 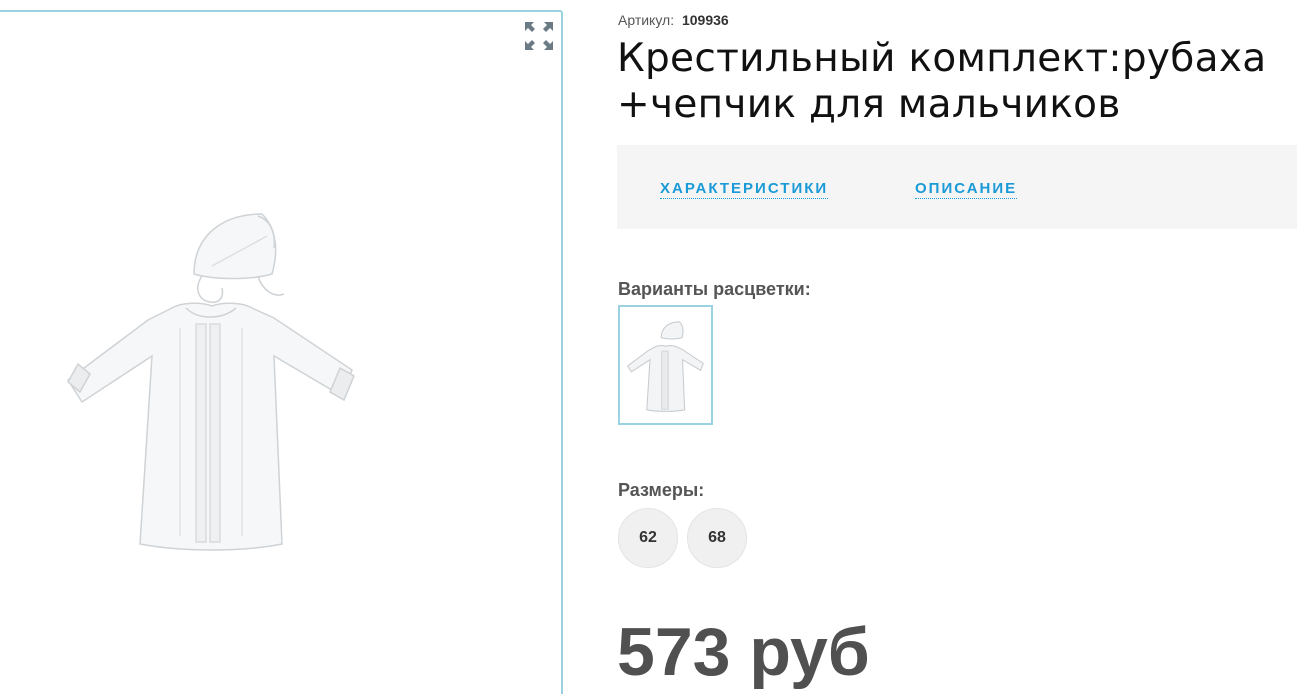 What do you see at coordinates (661, 490) in the screenshot?
I see `sizes-label: Размеры:` at bounding box center [661, 490].